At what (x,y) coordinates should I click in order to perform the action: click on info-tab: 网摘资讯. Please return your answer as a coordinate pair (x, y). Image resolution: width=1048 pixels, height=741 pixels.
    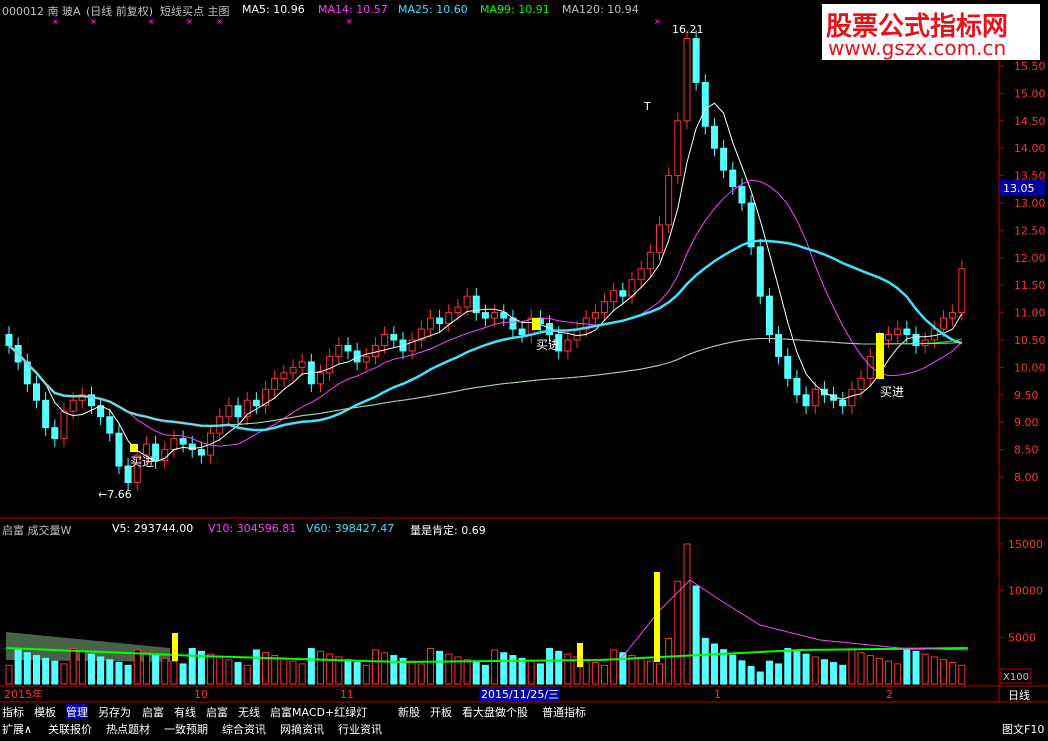
    Looking at the image, I should click on (302, 729).